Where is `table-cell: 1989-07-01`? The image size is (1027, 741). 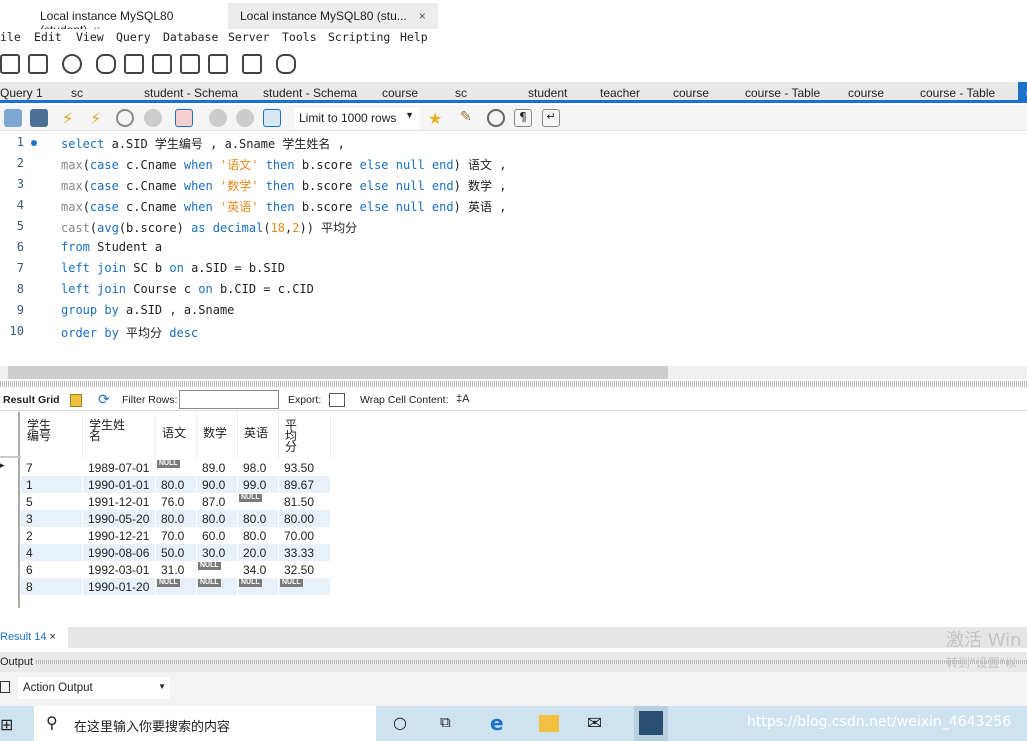 table-cell: 1989-07-01 is located at coordinates (119, 467).